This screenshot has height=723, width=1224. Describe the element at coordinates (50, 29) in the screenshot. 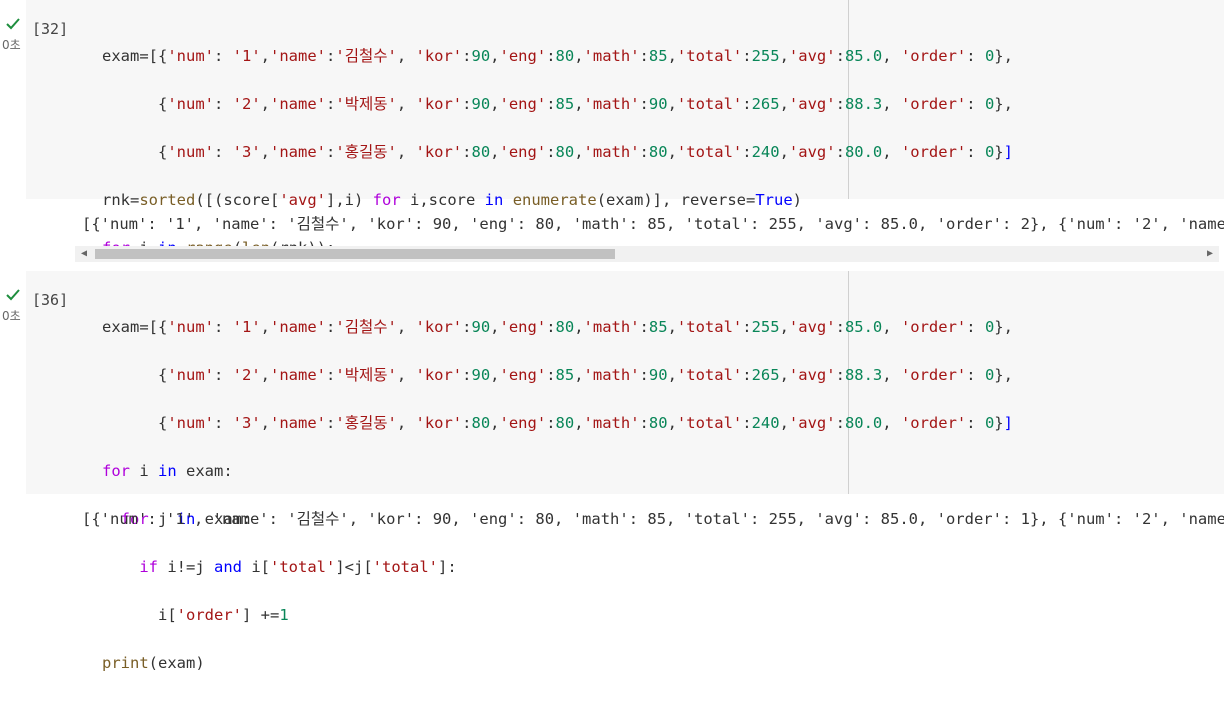

I see `execution-count: [32]` at that location.